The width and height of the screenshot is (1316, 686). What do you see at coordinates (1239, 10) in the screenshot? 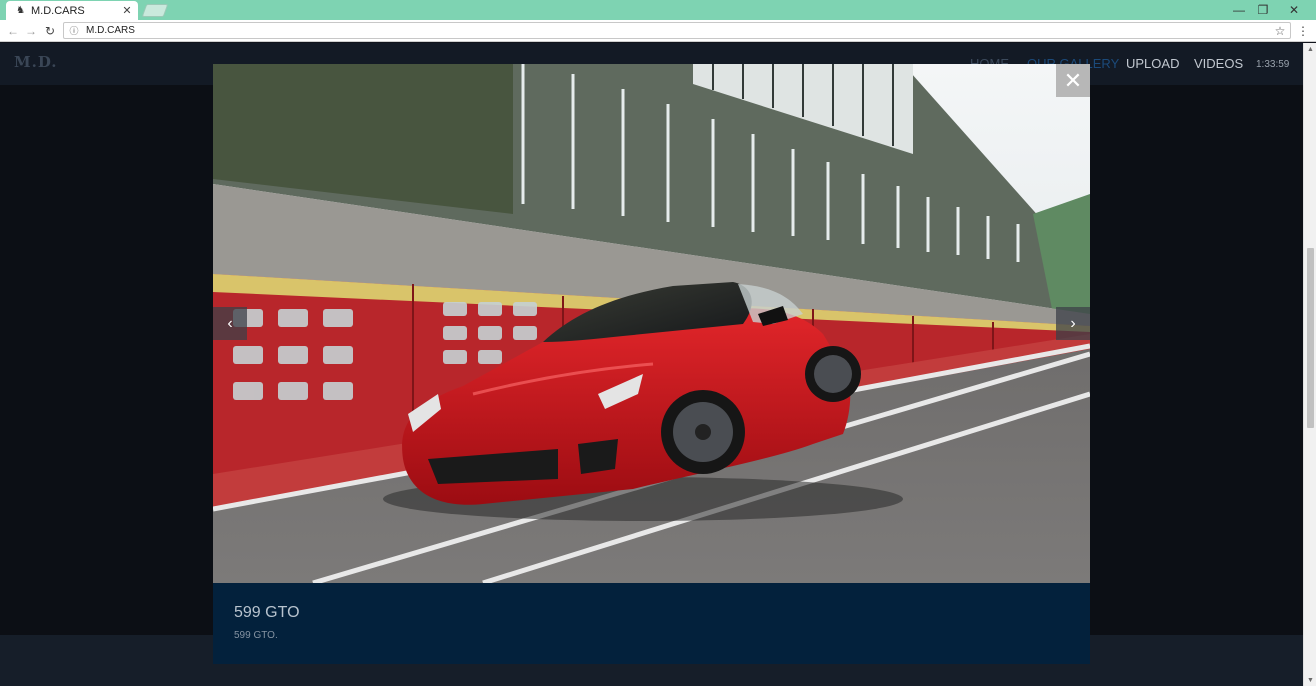
I see `minimize-button: —` at bounding box center [1239, 10].